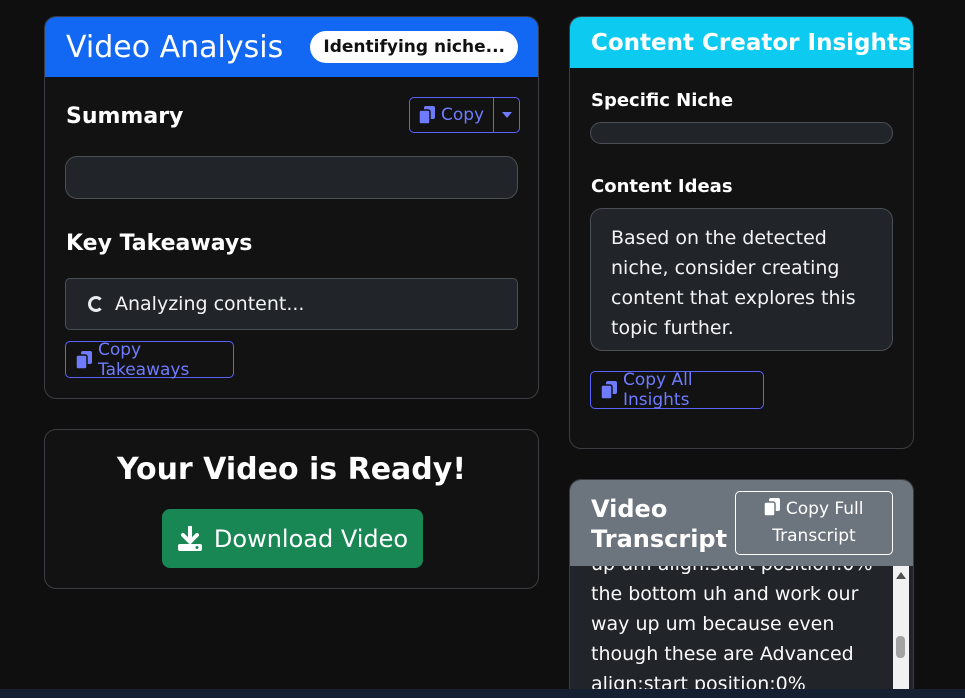 The width and height of the screenshot is (965, 698). Describe the element at coordinates (659, 524) in the screenshot. I see `transcript-title: Video Transcript` at that location.